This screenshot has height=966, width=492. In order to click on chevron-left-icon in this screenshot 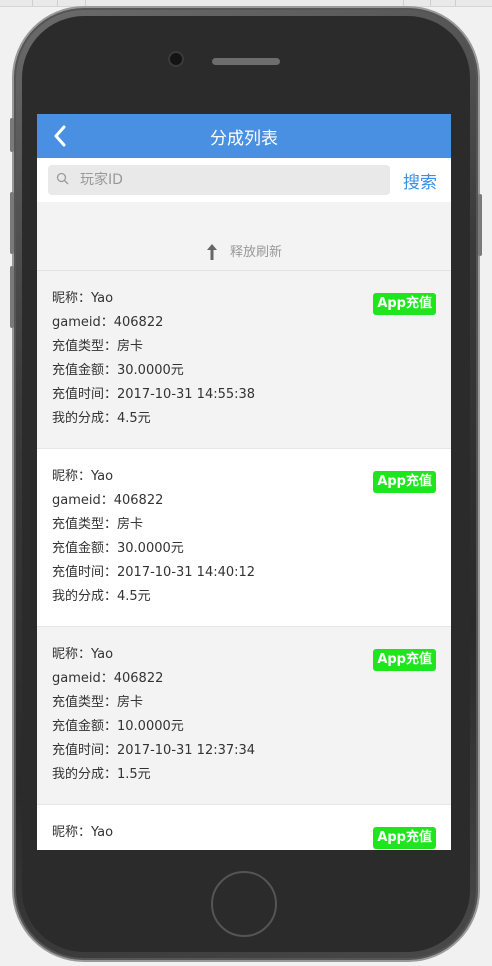, I will do `click(61, 136)`.